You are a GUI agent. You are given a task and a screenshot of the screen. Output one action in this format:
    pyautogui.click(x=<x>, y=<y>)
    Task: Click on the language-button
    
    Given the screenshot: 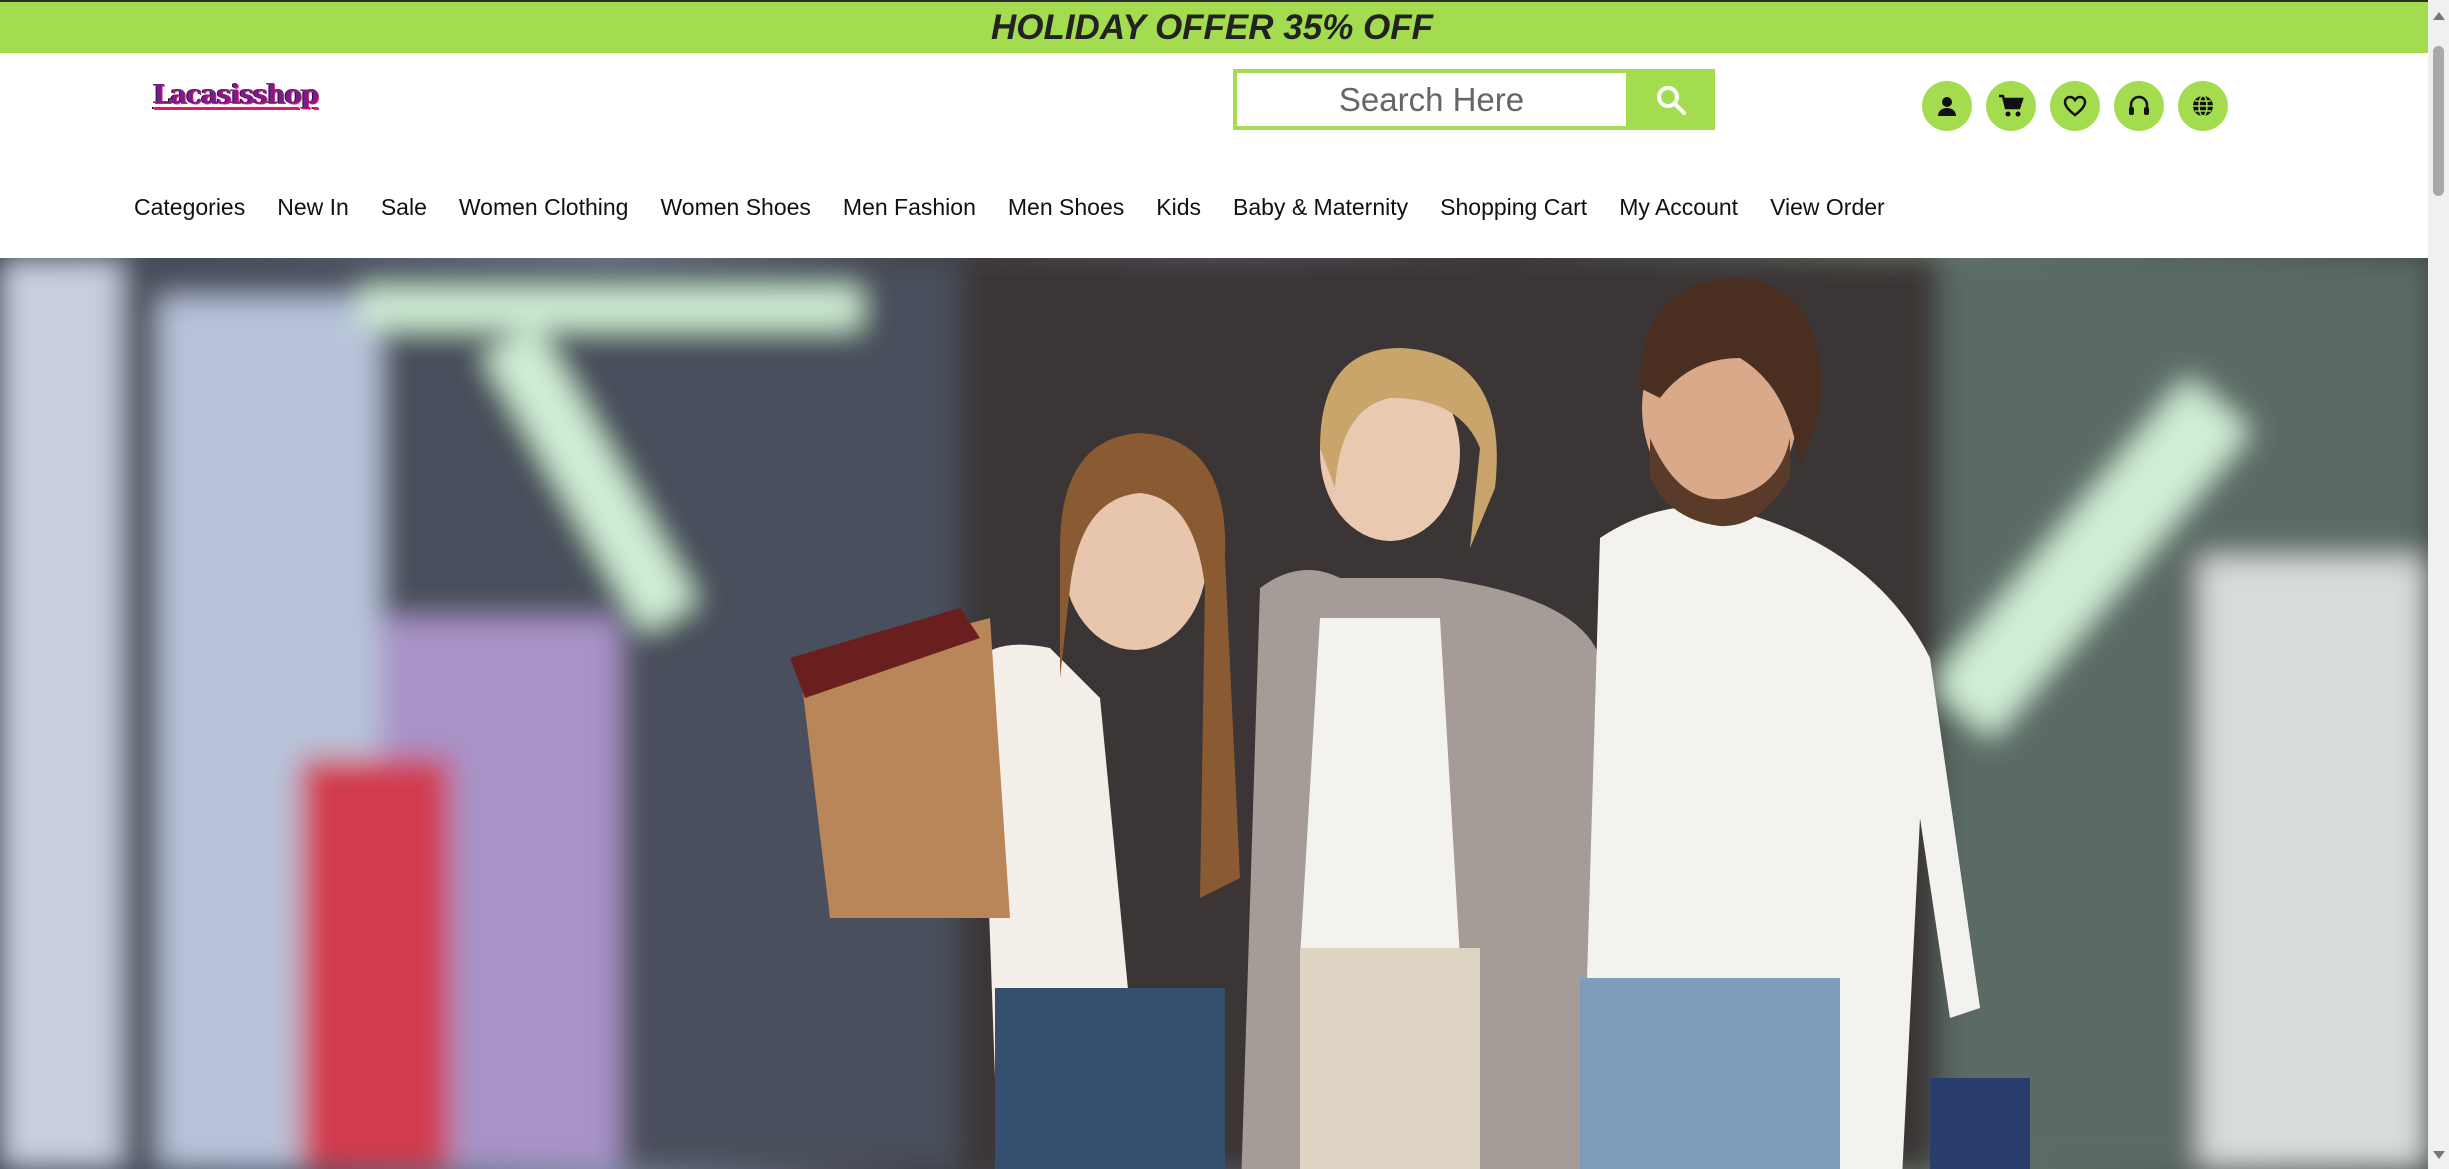 What is the action you would take?
    pyautogui.click(x=2203, y=106)
    